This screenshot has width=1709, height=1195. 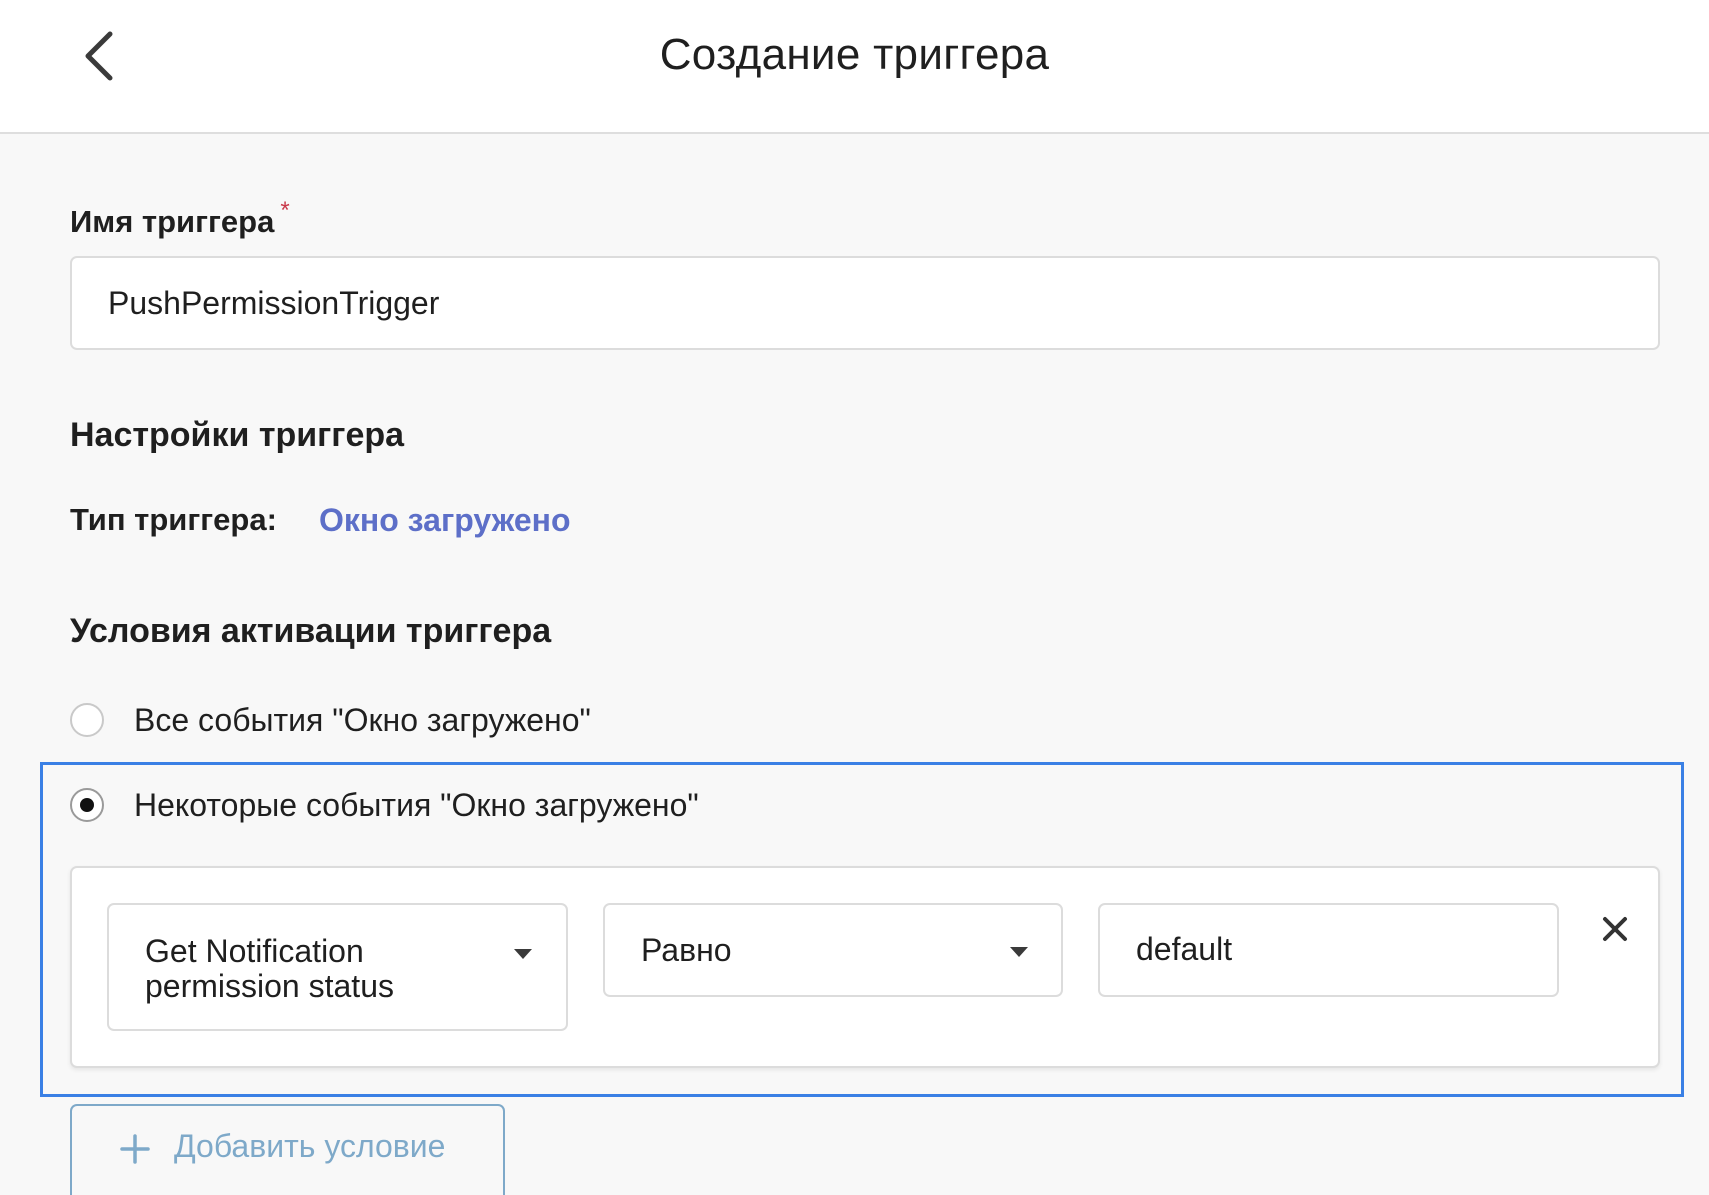 I want to click on radio-all-events-label: Все события "Окно загружено", so click(x=362, y=719).